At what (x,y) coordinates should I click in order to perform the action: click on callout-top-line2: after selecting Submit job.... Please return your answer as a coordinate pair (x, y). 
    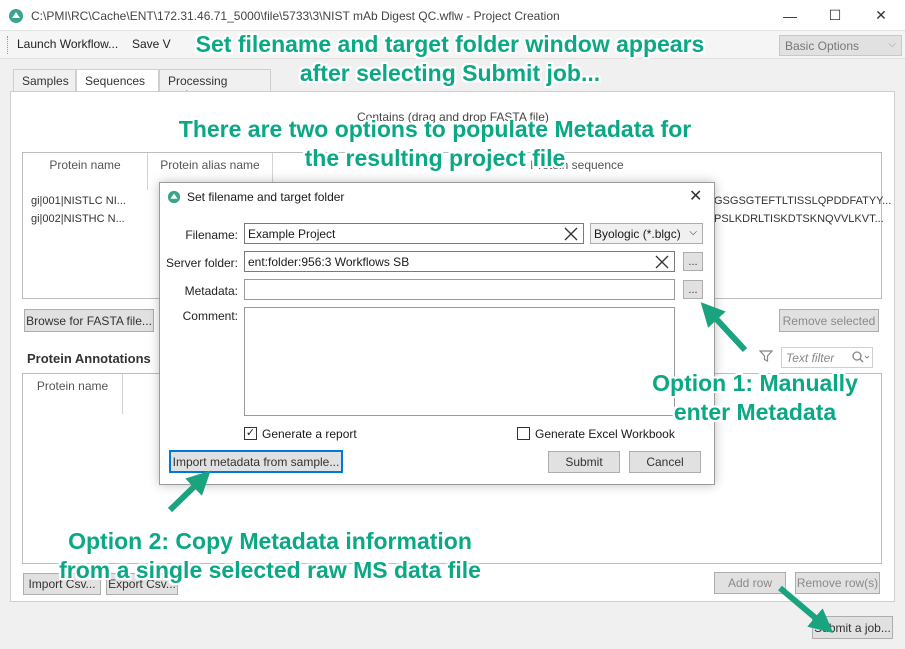
    Looking at the image, I should click on (450, 73).